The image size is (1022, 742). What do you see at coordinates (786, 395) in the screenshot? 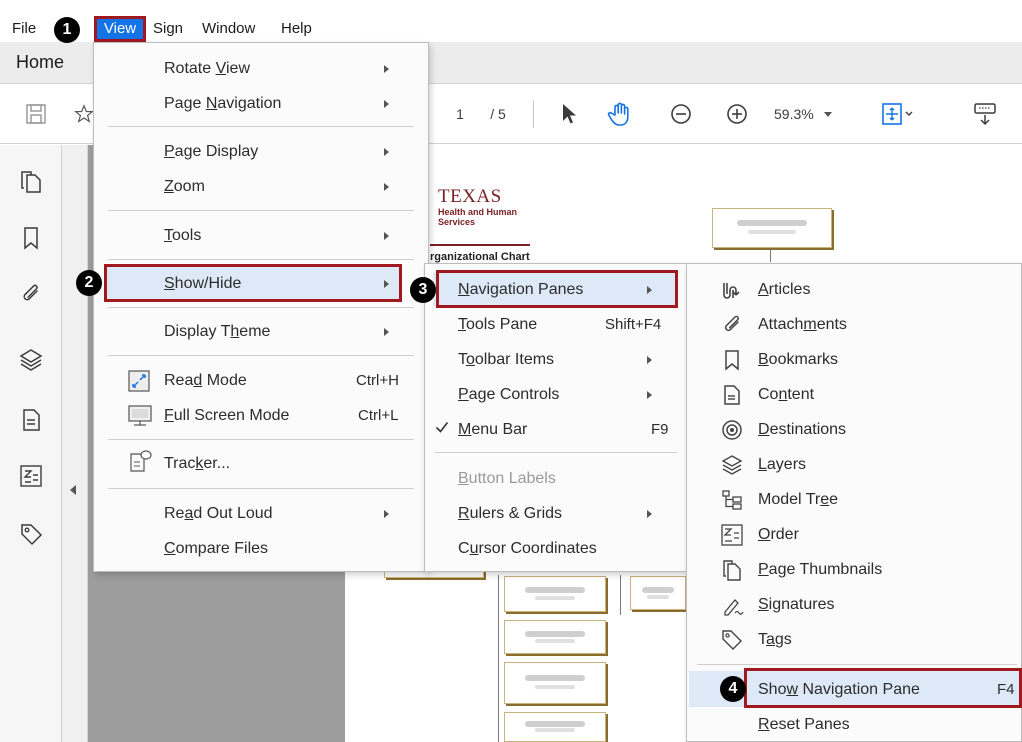
I see `menu-item-content: Content` at bounding box center [786, 395].